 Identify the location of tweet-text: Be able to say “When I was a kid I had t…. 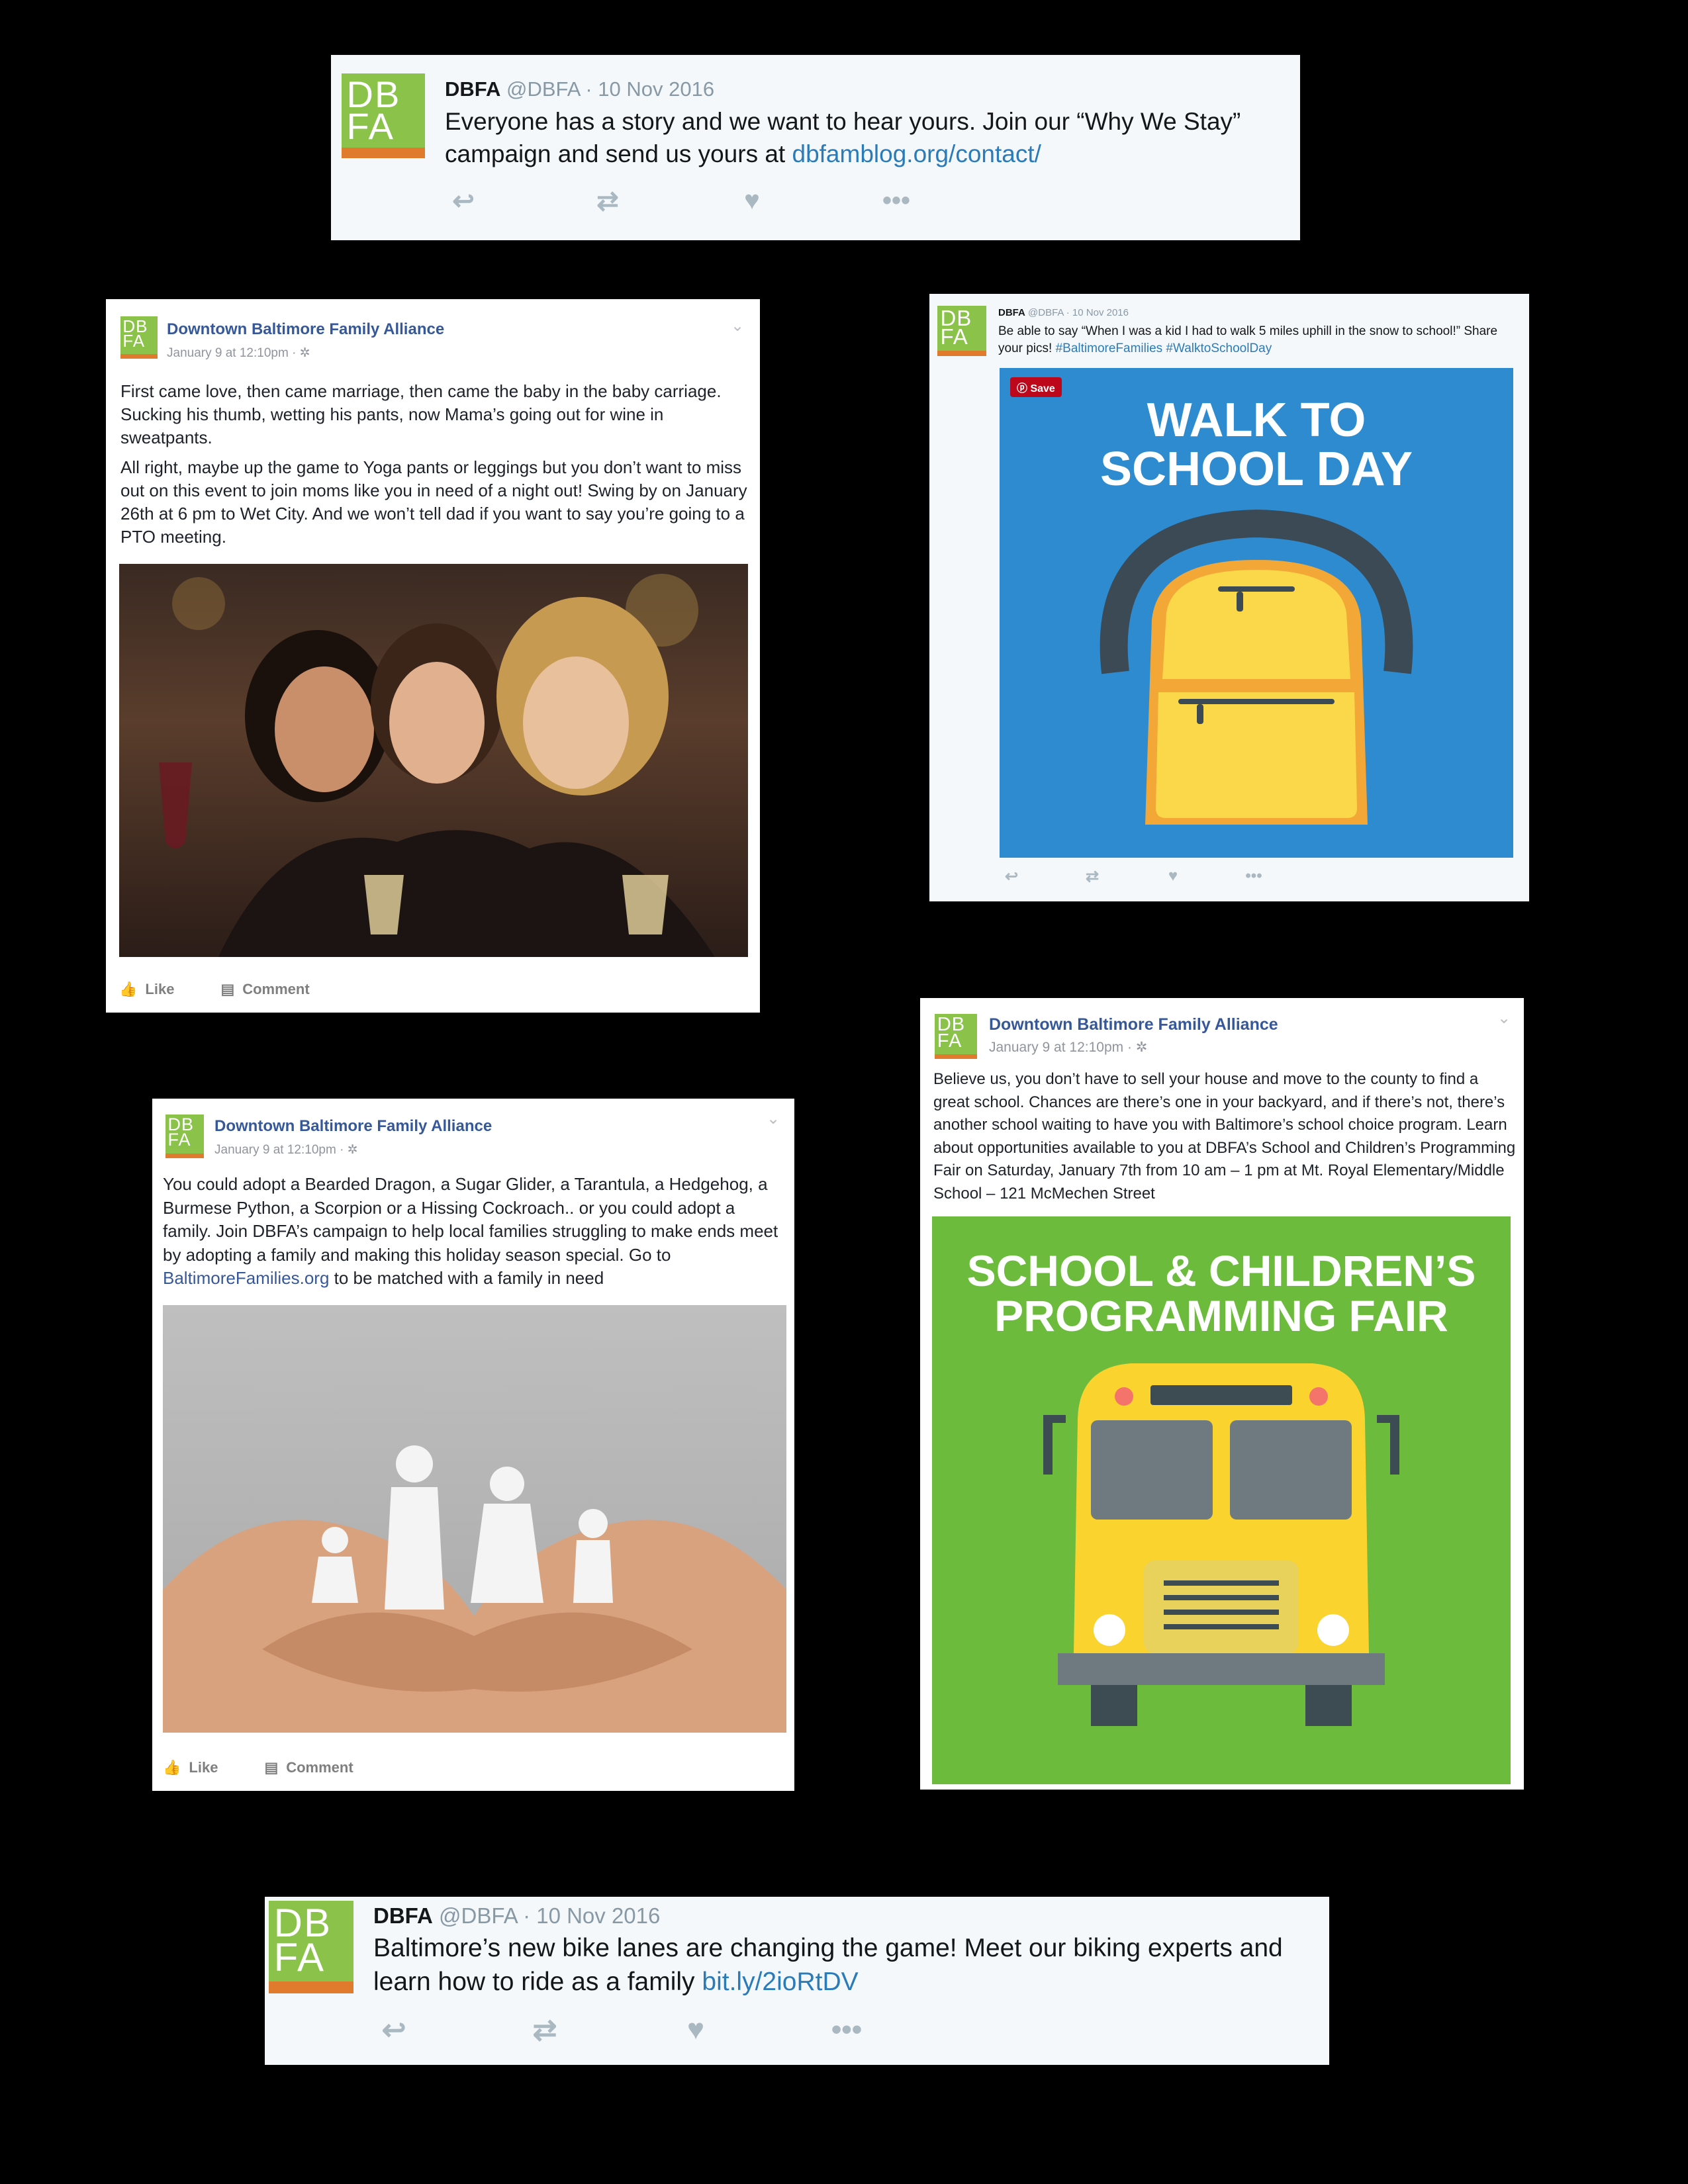
(1248, 339).